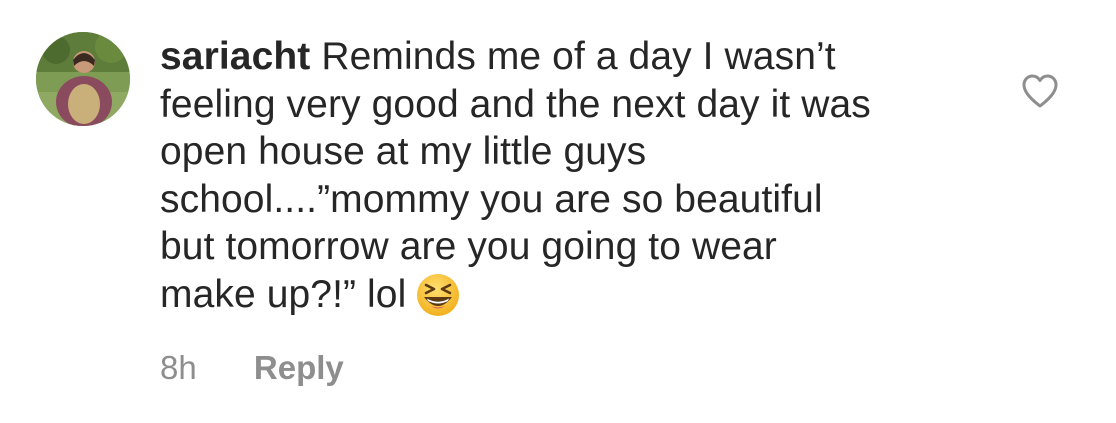 The image size is (1116, 423). I want to click on avatar, so click(83, 79).